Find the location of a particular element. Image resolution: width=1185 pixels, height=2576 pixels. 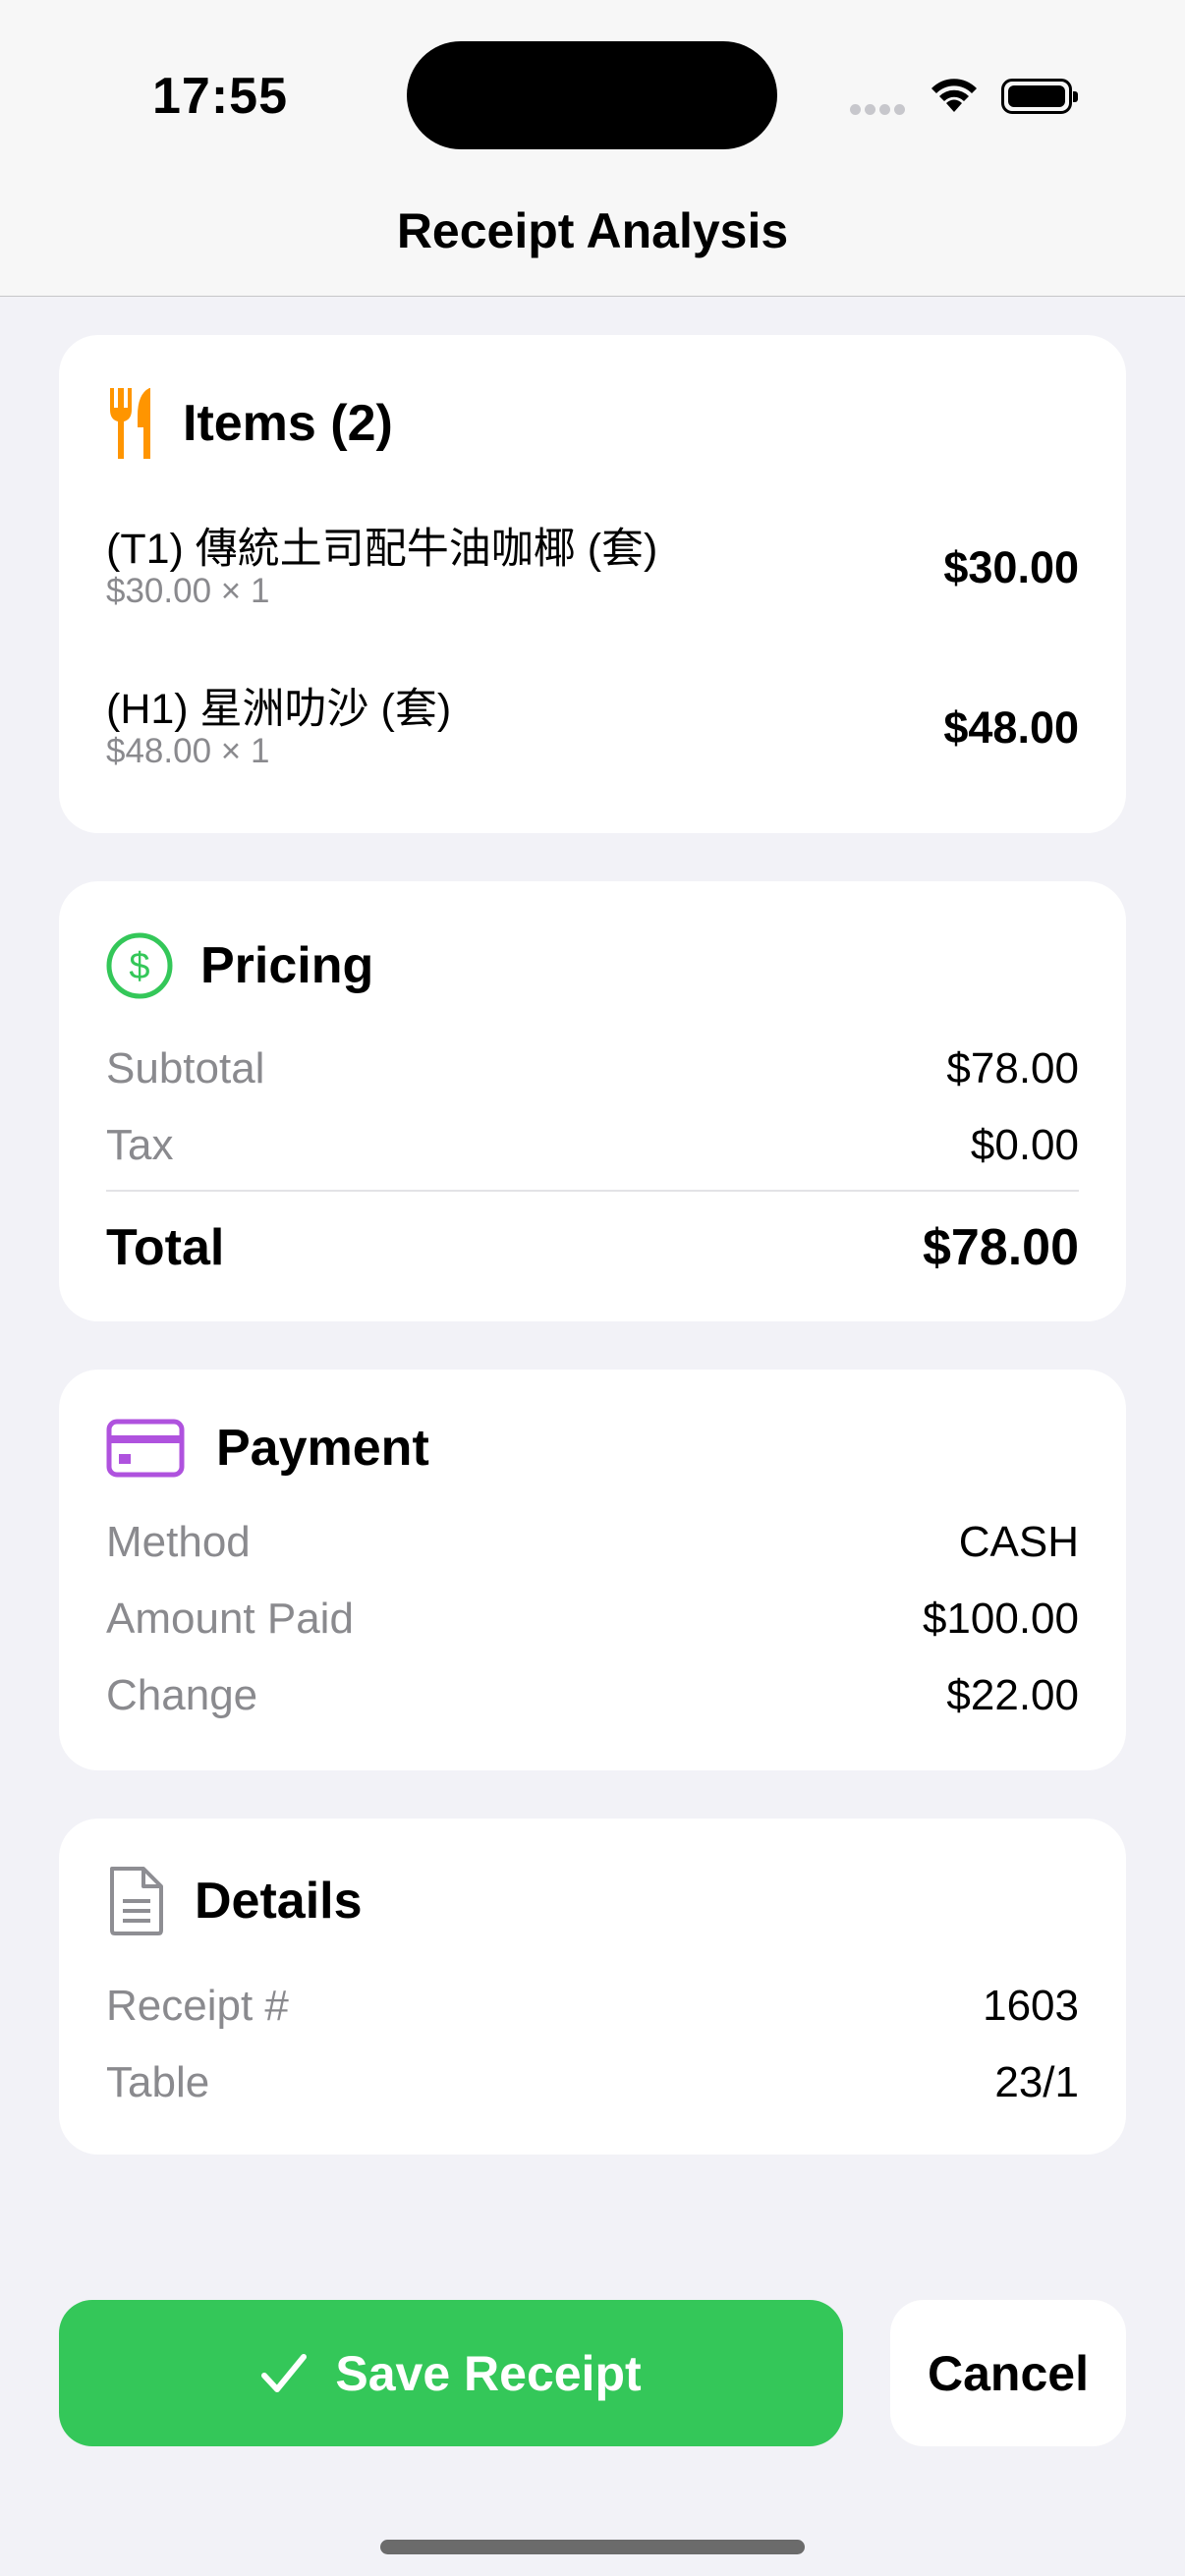

total-row: Total $78.00 is located at coordinates (592, 1247).